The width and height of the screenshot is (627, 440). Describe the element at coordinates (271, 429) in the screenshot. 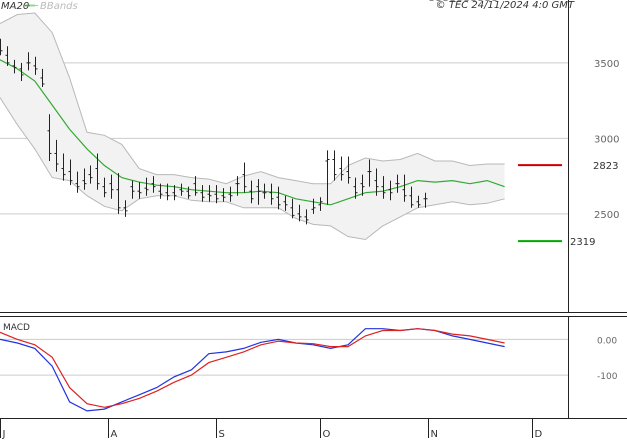

I see `x-axis-ticks: JASOND` at that location.